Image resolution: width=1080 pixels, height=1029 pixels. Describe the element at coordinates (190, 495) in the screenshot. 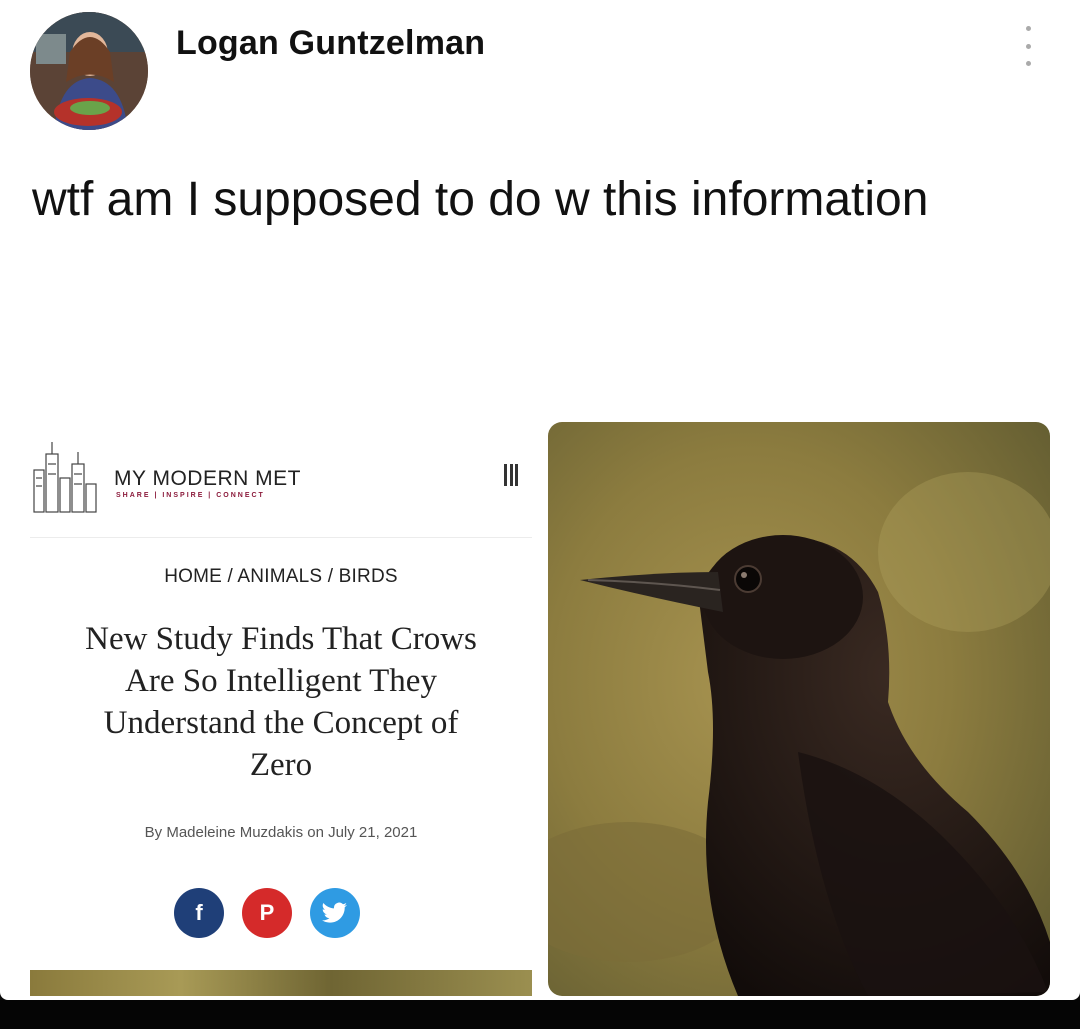

I see `site-tagline: SHARE | INSPIRE | CONNECT` at that location.